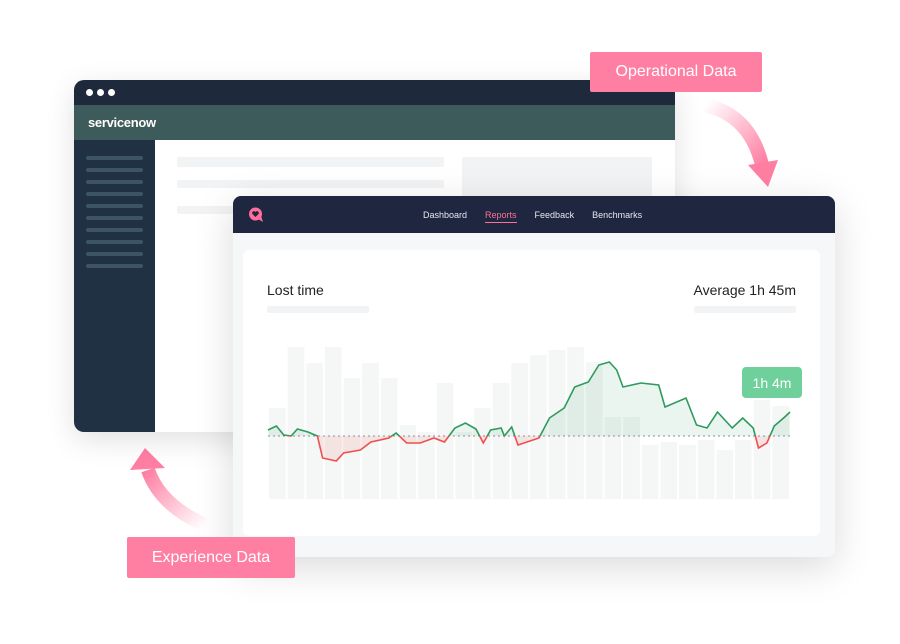 The width and height of the screenshot is (900, 644). I want to click on experience-data-label: Experience Data, so click(211, 557).